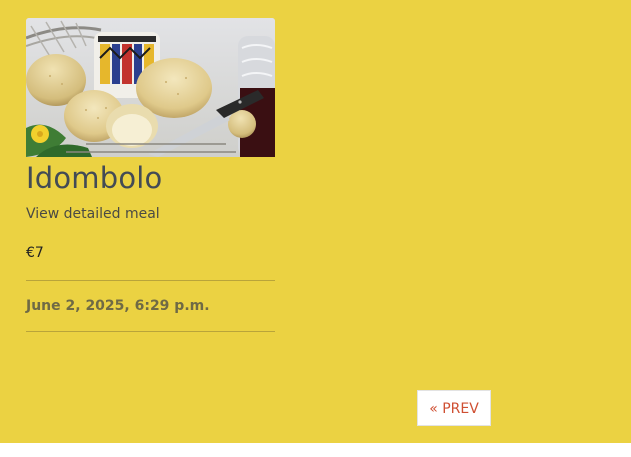 This screenshot has height=457, width=631. Describe the element at coordinates (35, 253) in the screenshot. I see `meal-price: €7` at that location.